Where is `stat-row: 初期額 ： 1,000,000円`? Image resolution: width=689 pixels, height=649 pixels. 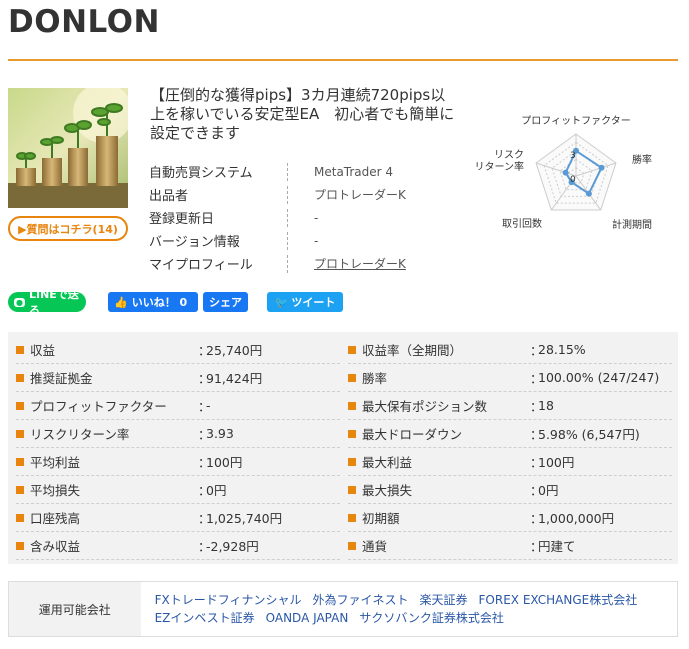
stat-row: 初期額 ： 1,000,000円 is located at coordinates (510, 518).